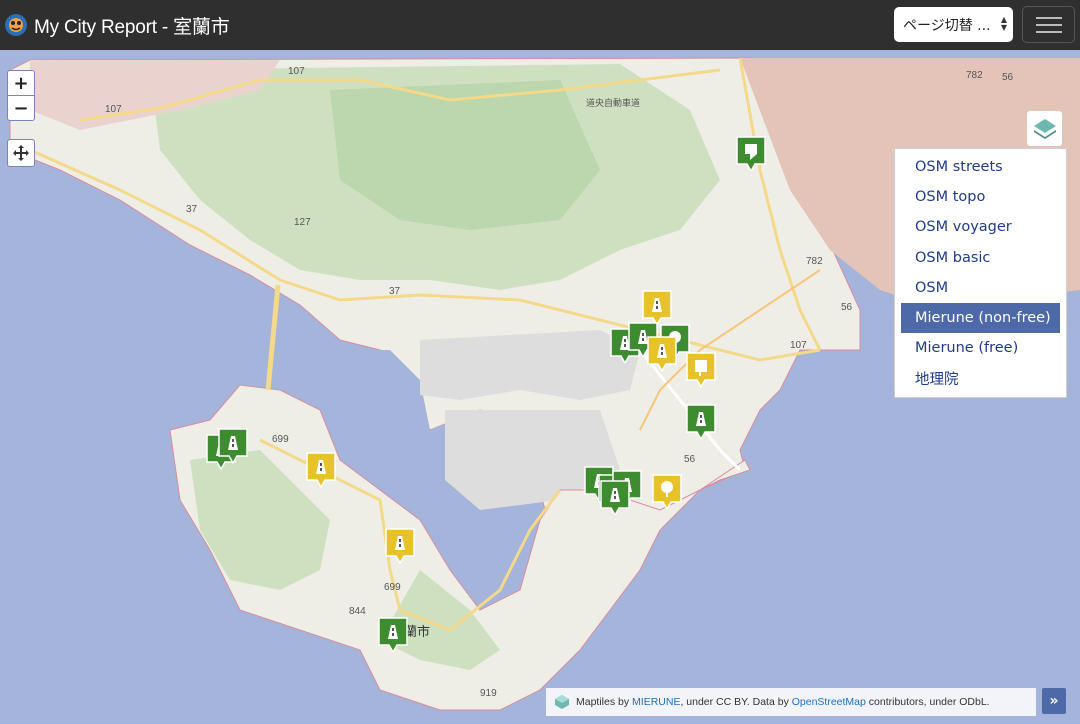  I want to click on page-switch-select: ページ切替 ... ▲ ▼, so click(953, 24).